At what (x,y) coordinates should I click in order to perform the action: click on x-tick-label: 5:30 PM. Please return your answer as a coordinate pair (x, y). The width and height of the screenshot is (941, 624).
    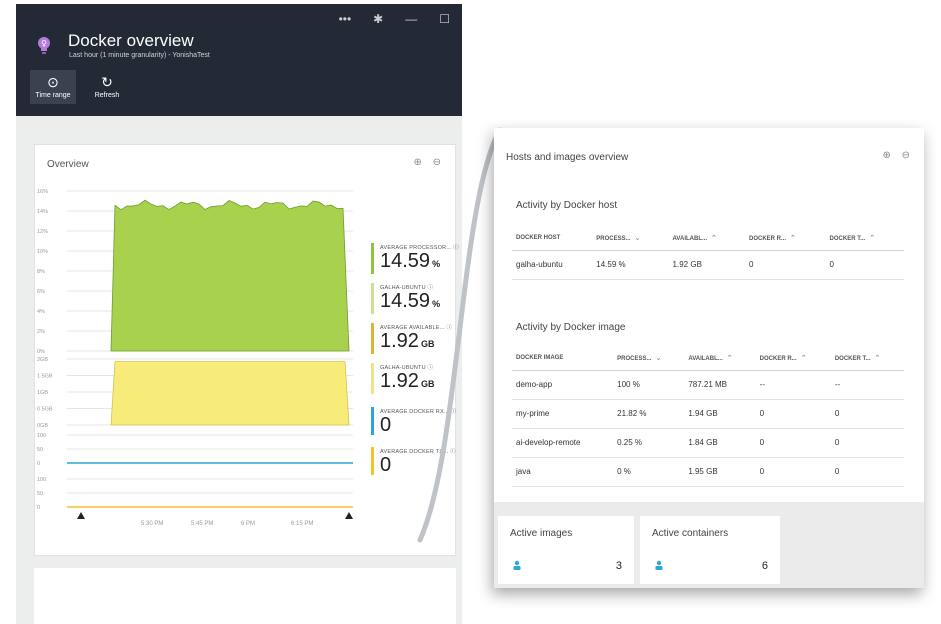
    Looking at the image, I should click on (152, 524).